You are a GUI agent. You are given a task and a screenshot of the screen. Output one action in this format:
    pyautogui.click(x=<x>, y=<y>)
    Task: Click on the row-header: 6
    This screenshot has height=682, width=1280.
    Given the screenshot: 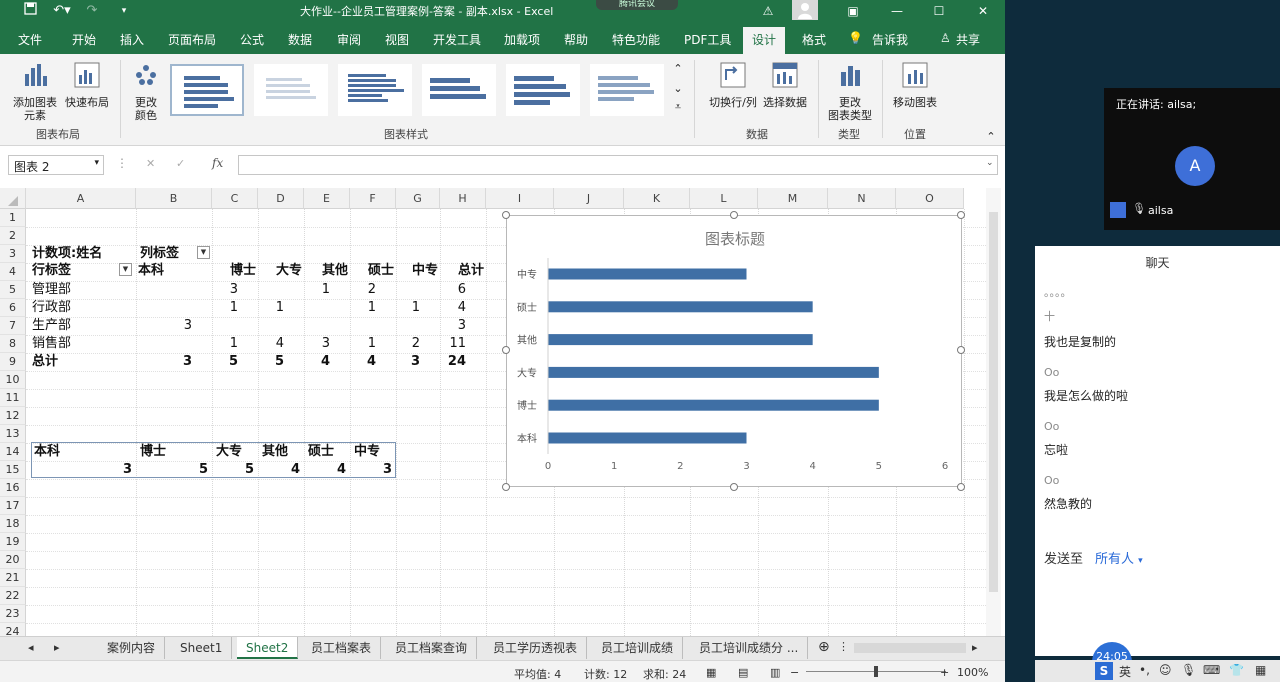 What is the action you would take?
    pyautogui.click(x=13, y=308)
    